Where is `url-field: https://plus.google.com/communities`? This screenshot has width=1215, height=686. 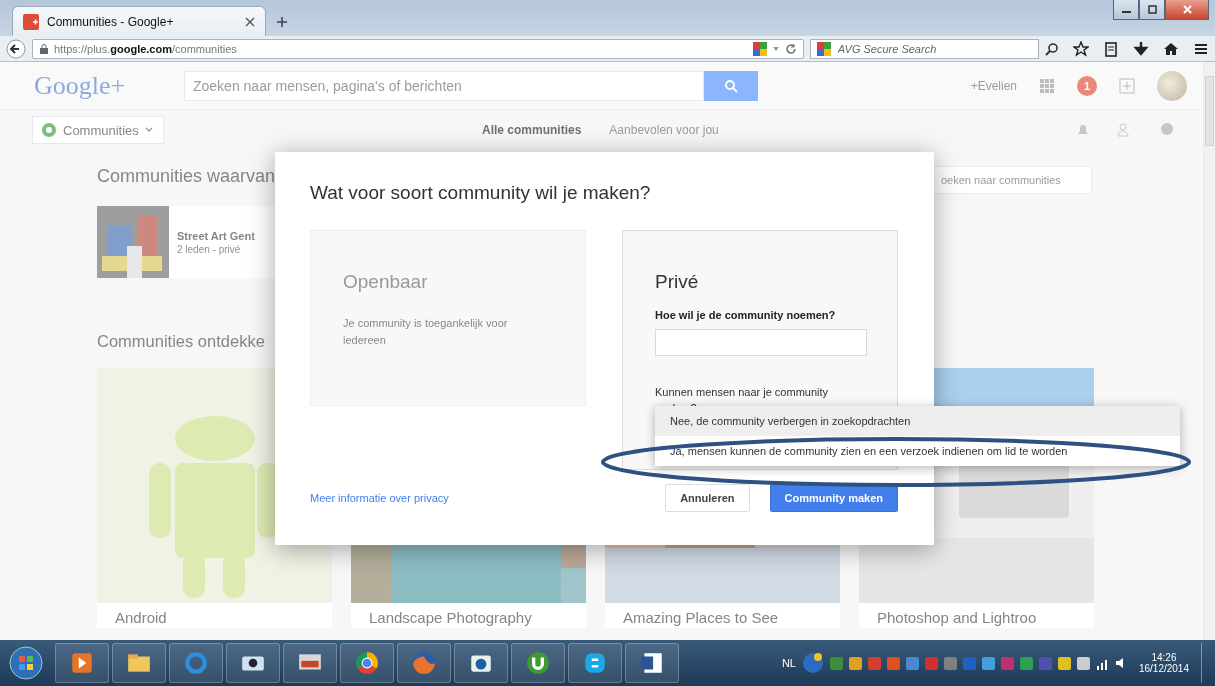 url-field: https://plus.google.com/communities is located at coordinates (418, 48).